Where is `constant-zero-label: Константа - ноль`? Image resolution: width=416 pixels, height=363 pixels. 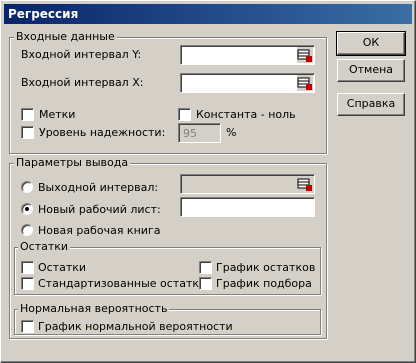 constant-zero-label: Константа - ноль is located at coordinates (246, 114).